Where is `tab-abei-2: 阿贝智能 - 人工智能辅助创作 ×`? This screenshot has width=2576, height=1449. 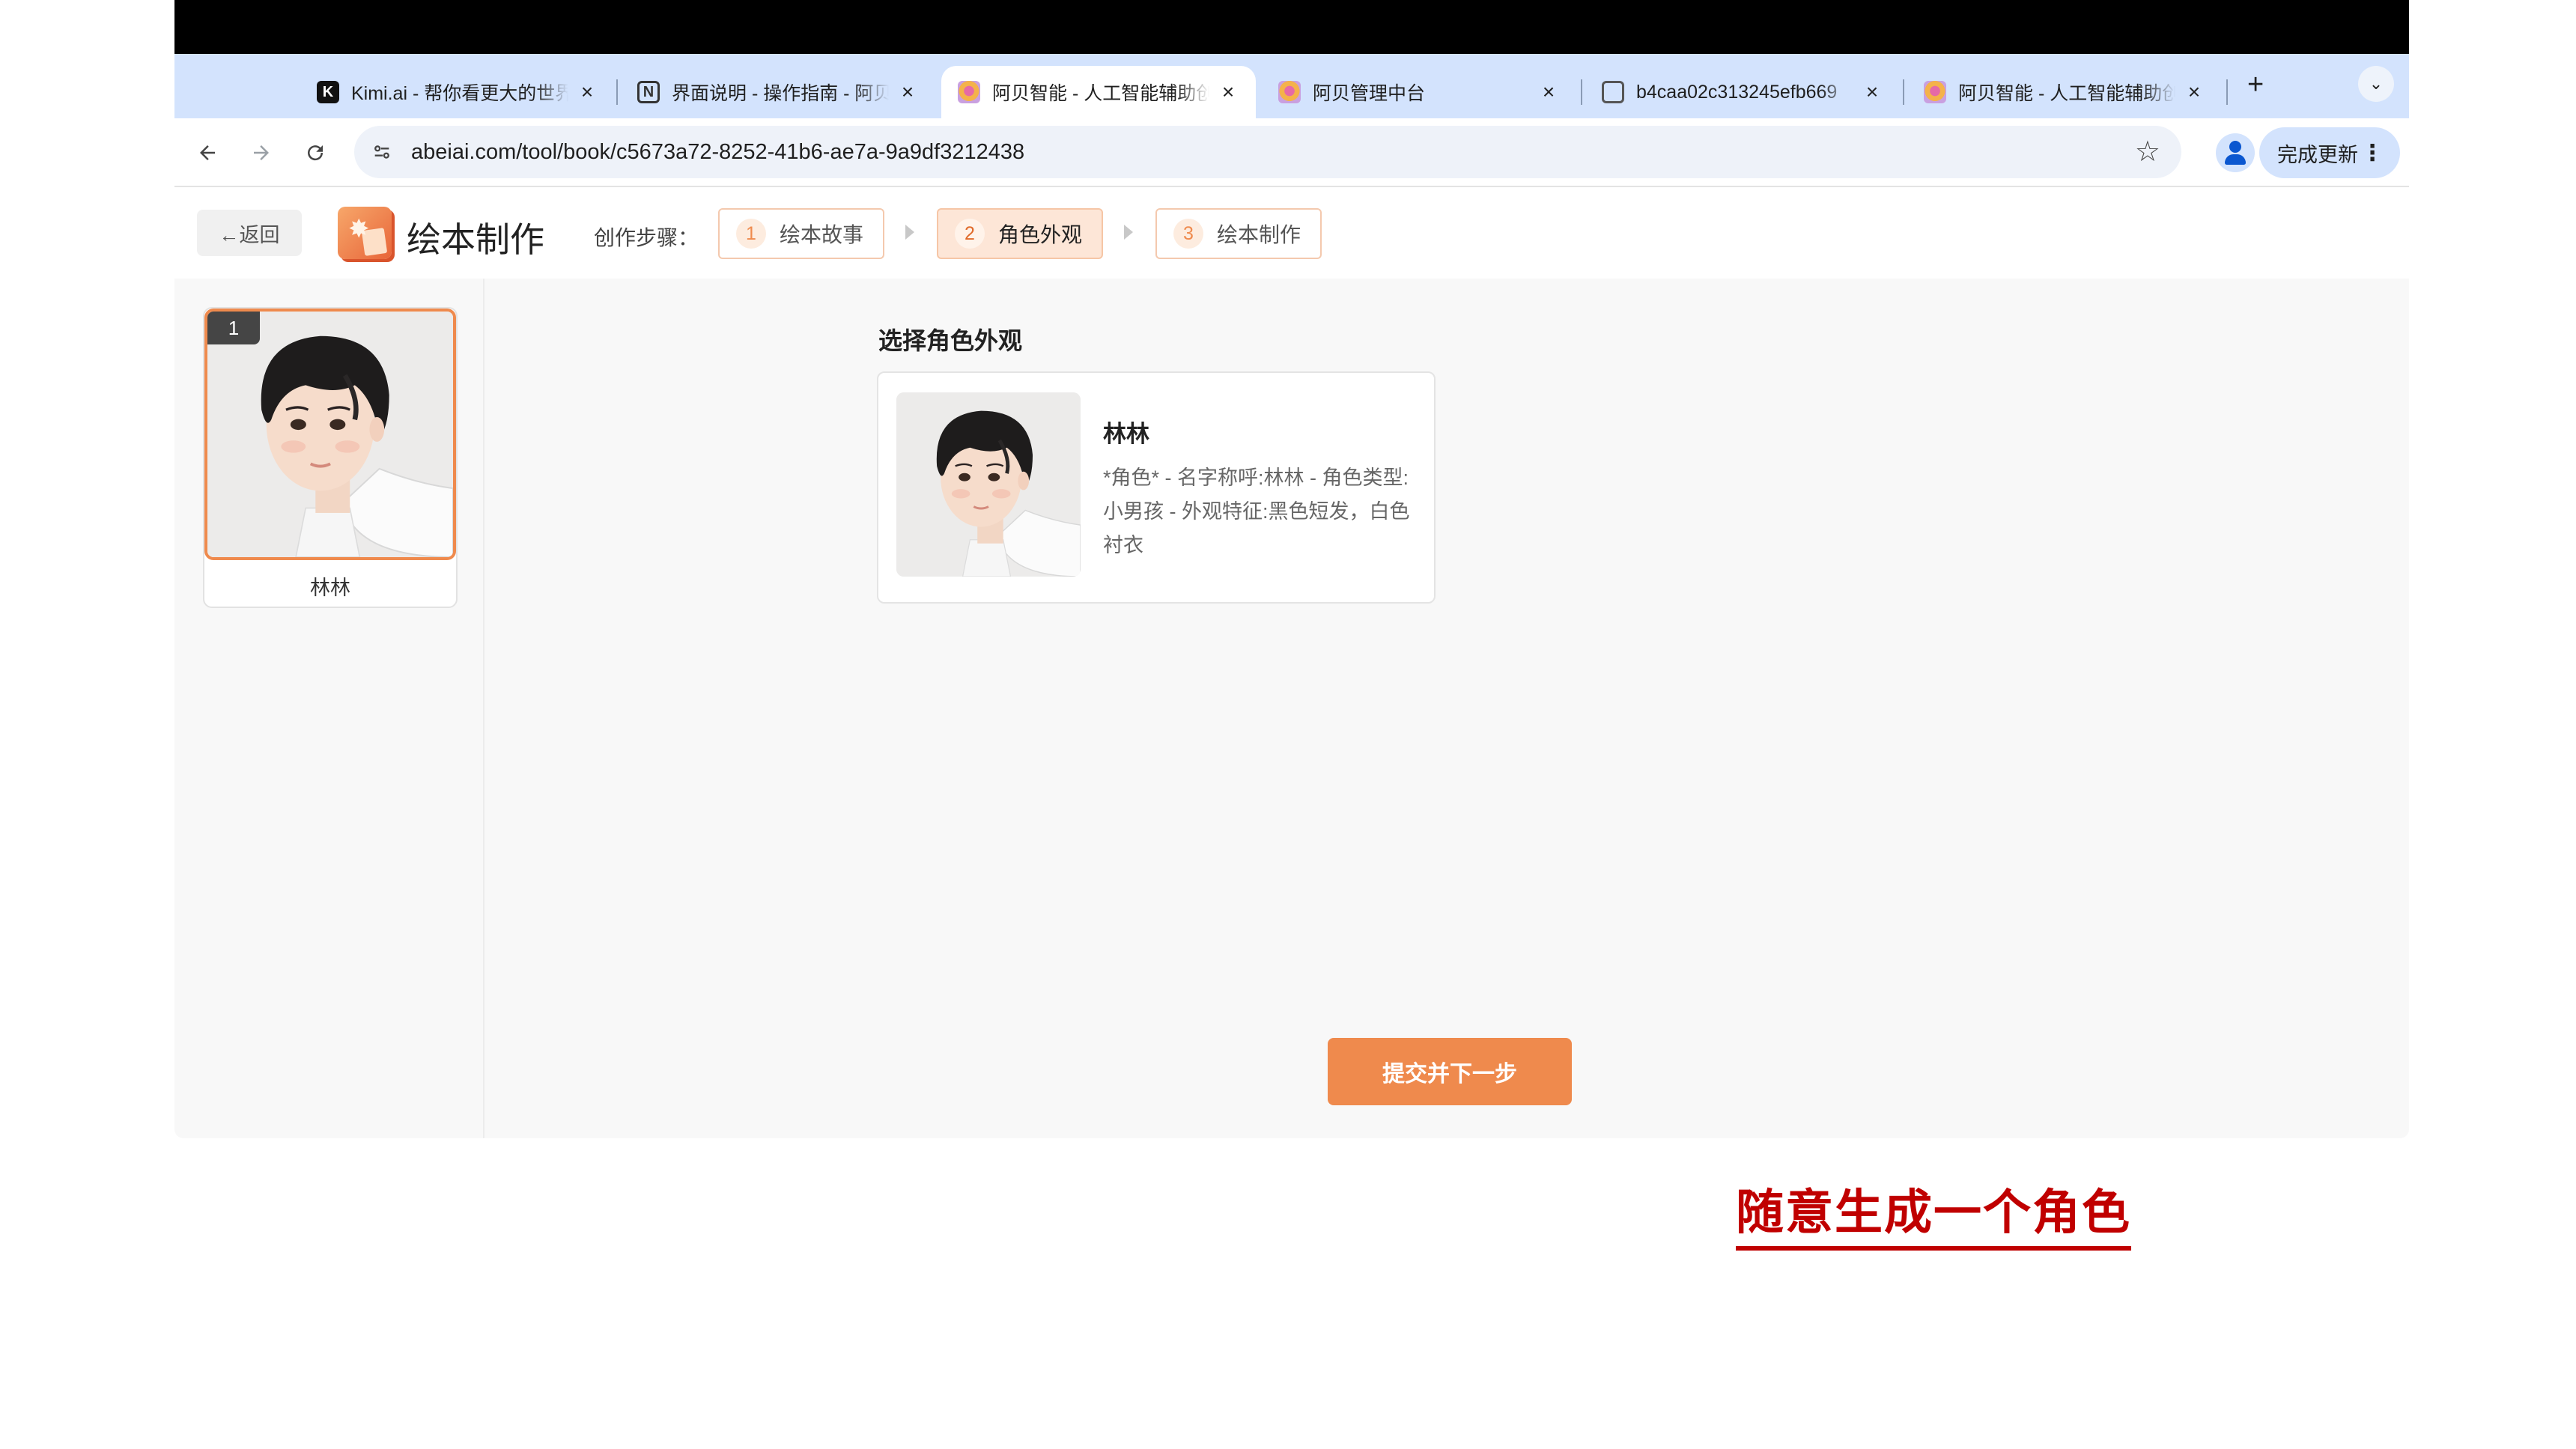 tab-abei-2: 阿贝智能 - 人工智能辅助创作 × is located at coordinates (2064, 92).